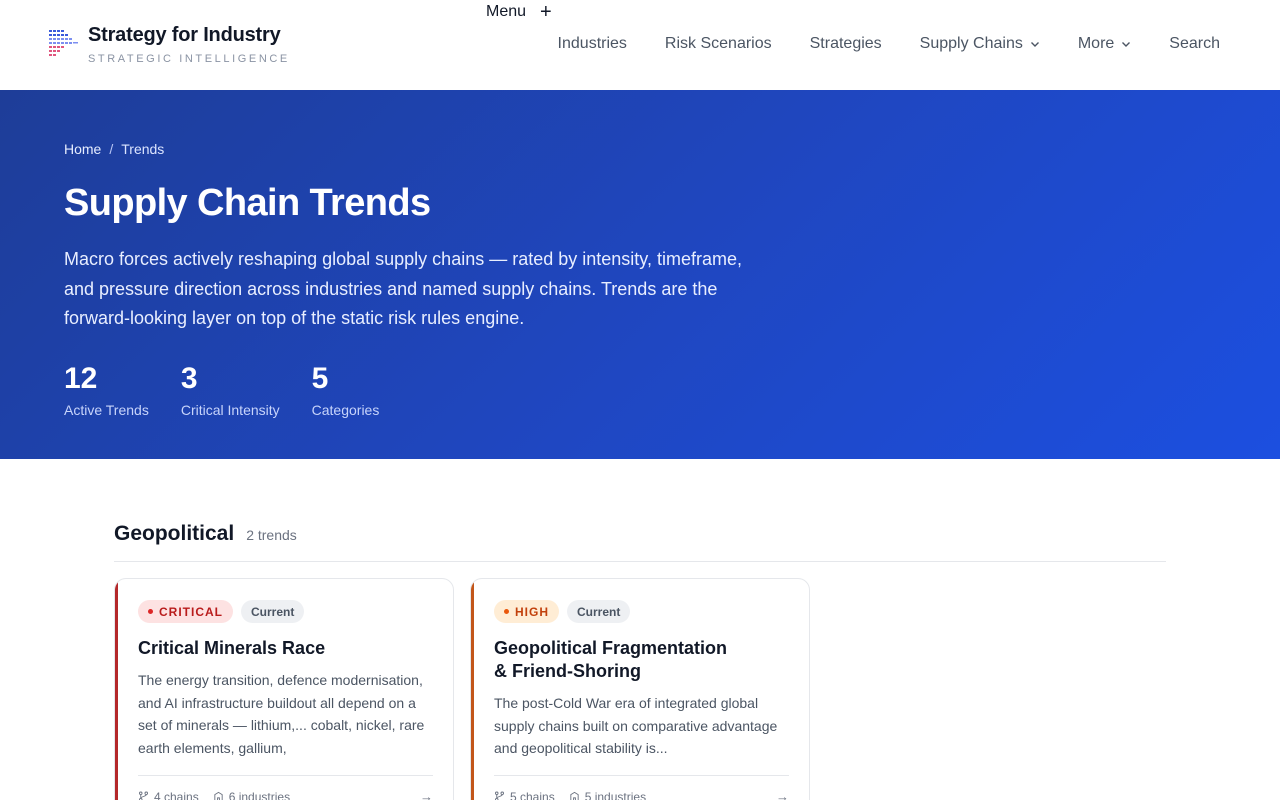 The image size is (1280, 800). I want to click on nav-risk-scenarios: Risk Scenarios, so click(718, 44).